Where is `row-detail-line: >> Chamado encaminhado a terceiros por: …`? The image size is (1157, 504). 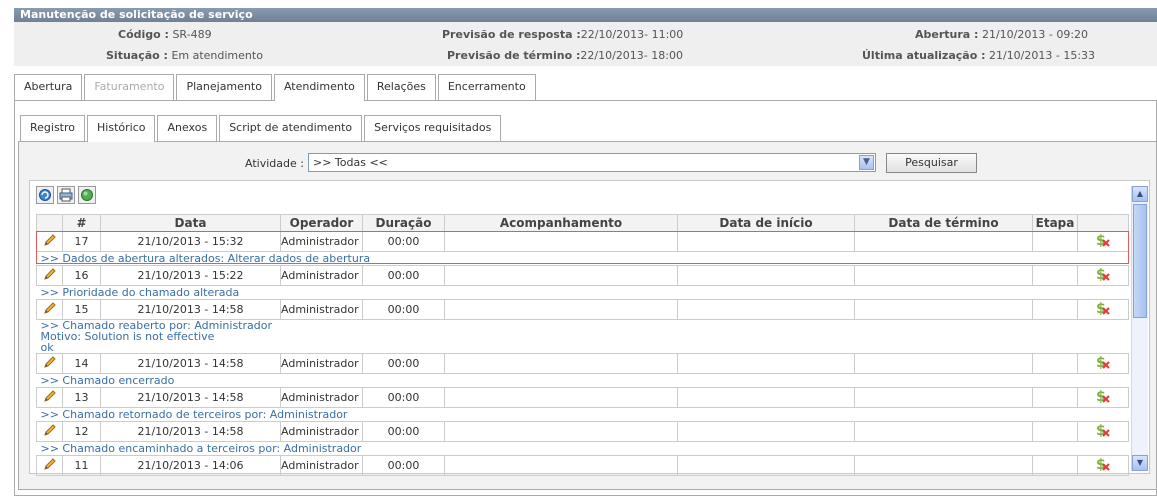 row-detail-line: >> Chamado encaminhado a terceiros por: … is located at coordinates (201, 448).